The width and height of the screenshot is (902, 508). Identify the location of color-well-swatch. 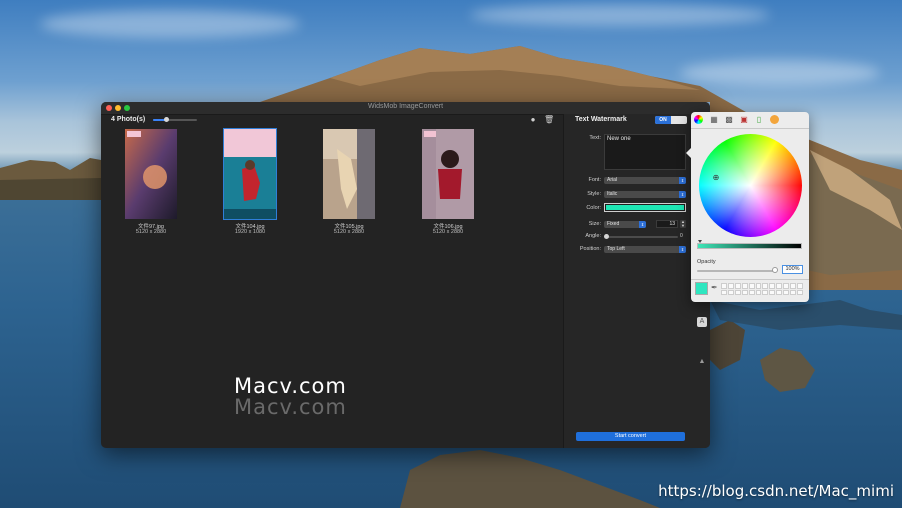
(645, 207).